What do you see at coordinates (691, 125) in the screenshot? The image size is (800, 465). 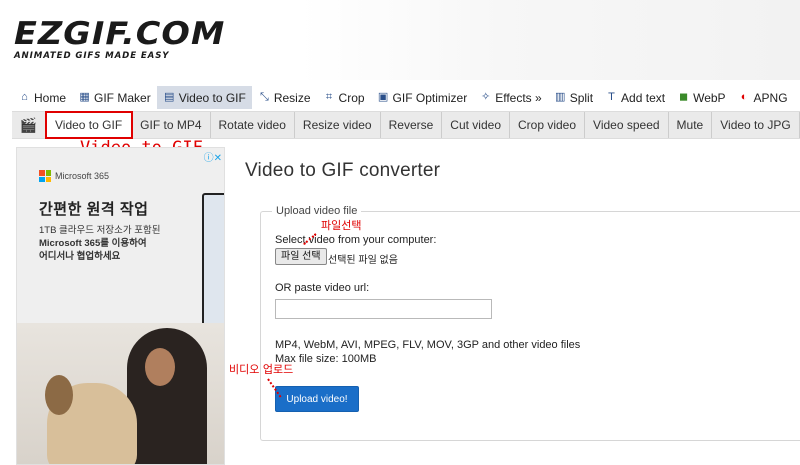 I see `subnav-item-mute: Mute` at bounding box center [691, 125].